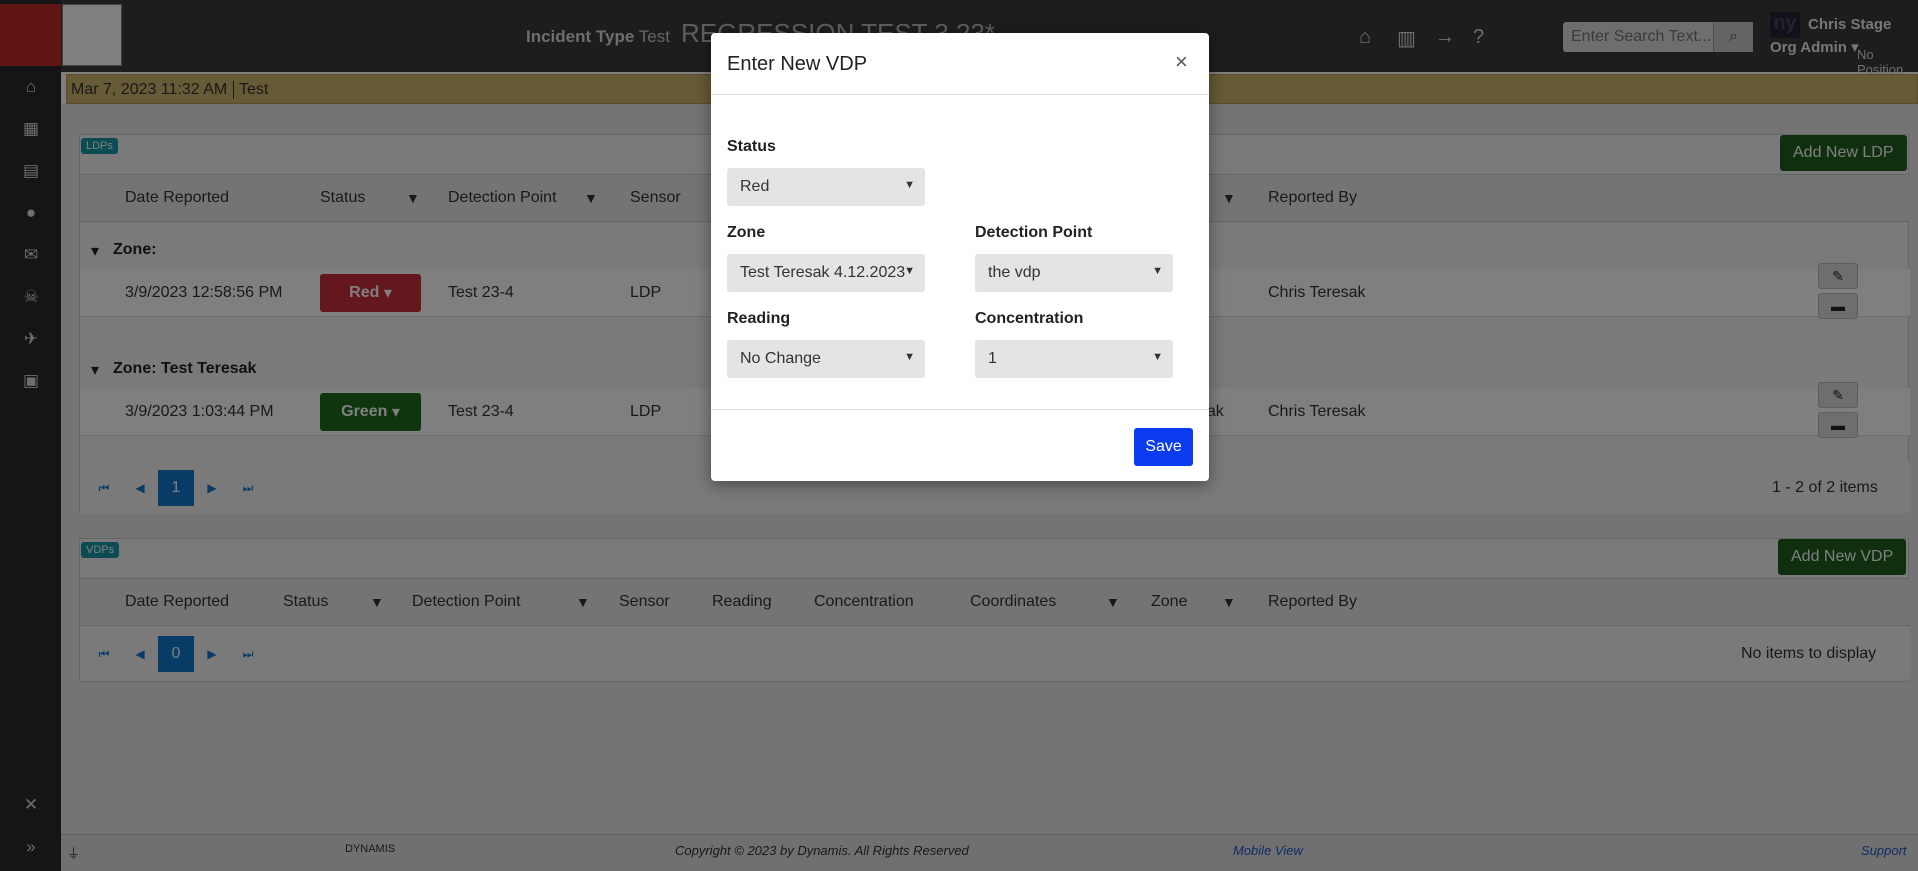 The width and height of the screenshot is (1918, 871). What do you see at coordinates (1163, 447) in the screenshot?
I see `save-button: Save` at bounding box center [1163, 447].